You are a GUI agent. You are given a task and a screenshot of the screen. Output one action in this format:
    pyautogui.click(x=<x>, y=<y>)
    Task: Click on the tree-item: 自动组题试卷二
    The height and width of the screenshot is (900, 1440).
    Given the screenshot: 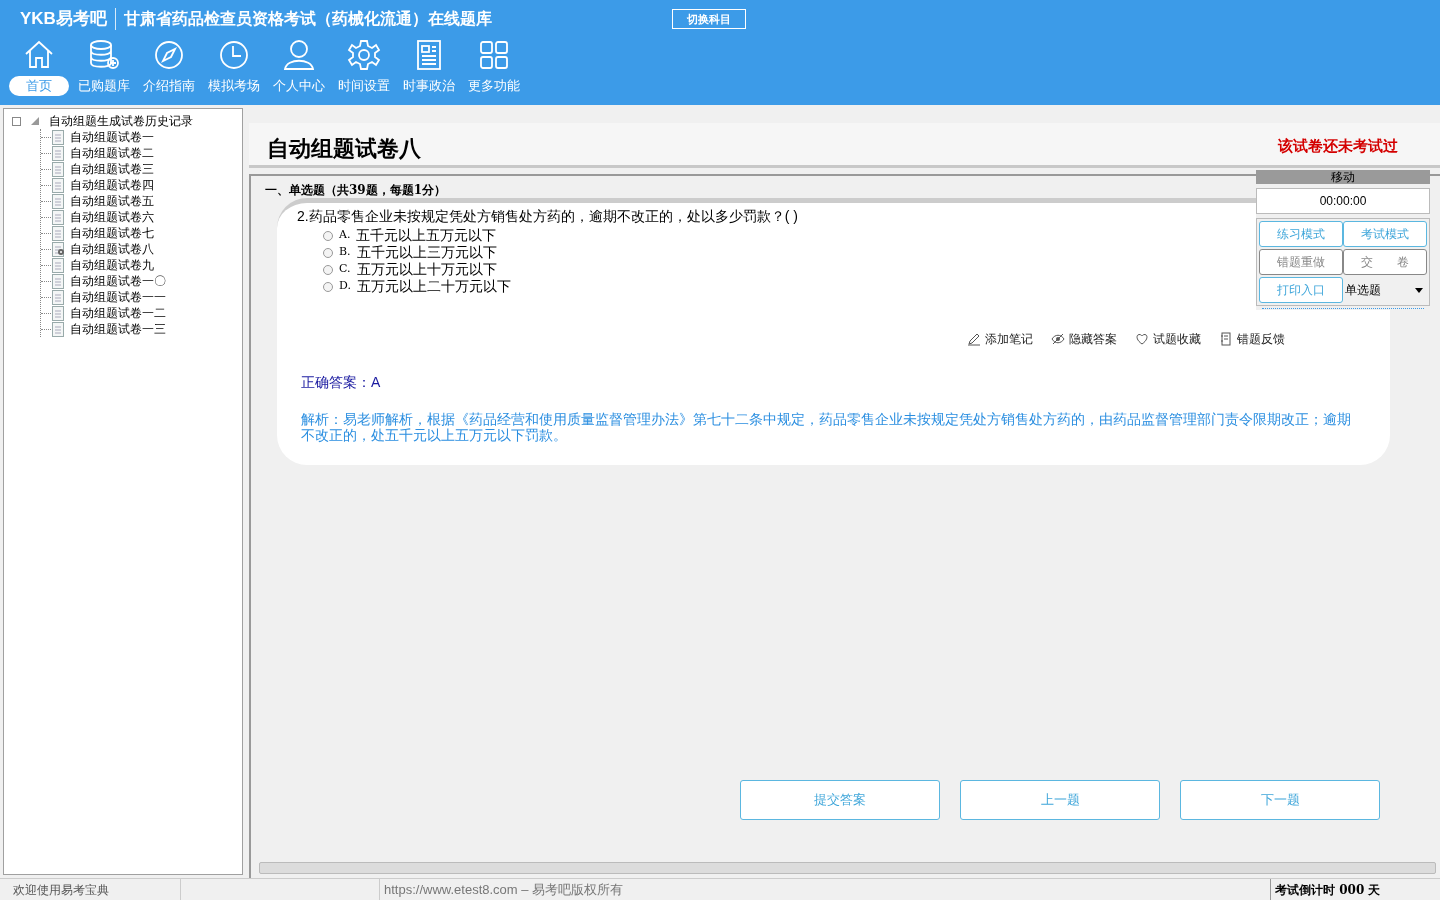 What is the action you would take?
    pyautogui.click(x=112, y=153)
    